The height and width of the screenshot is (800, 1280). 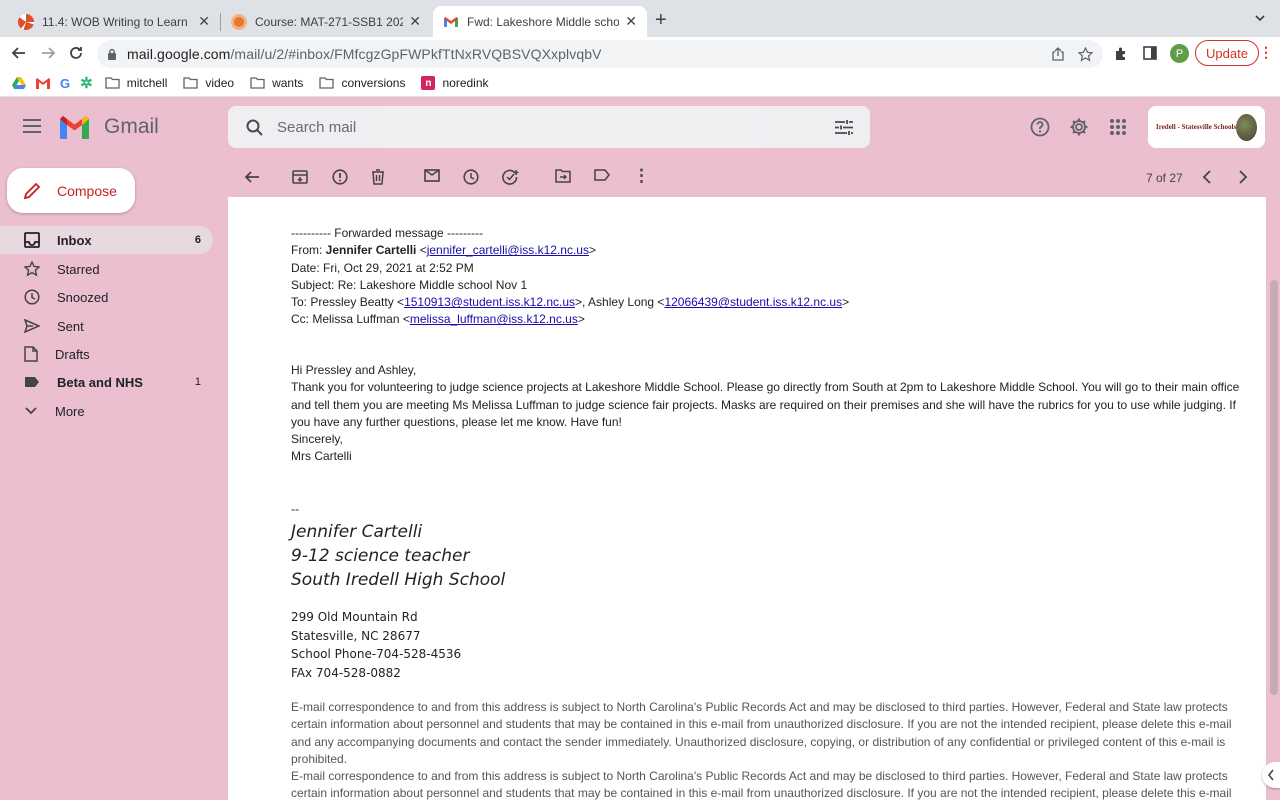 I want to click on snooze-clock-icon, so click(x=471, y=177).